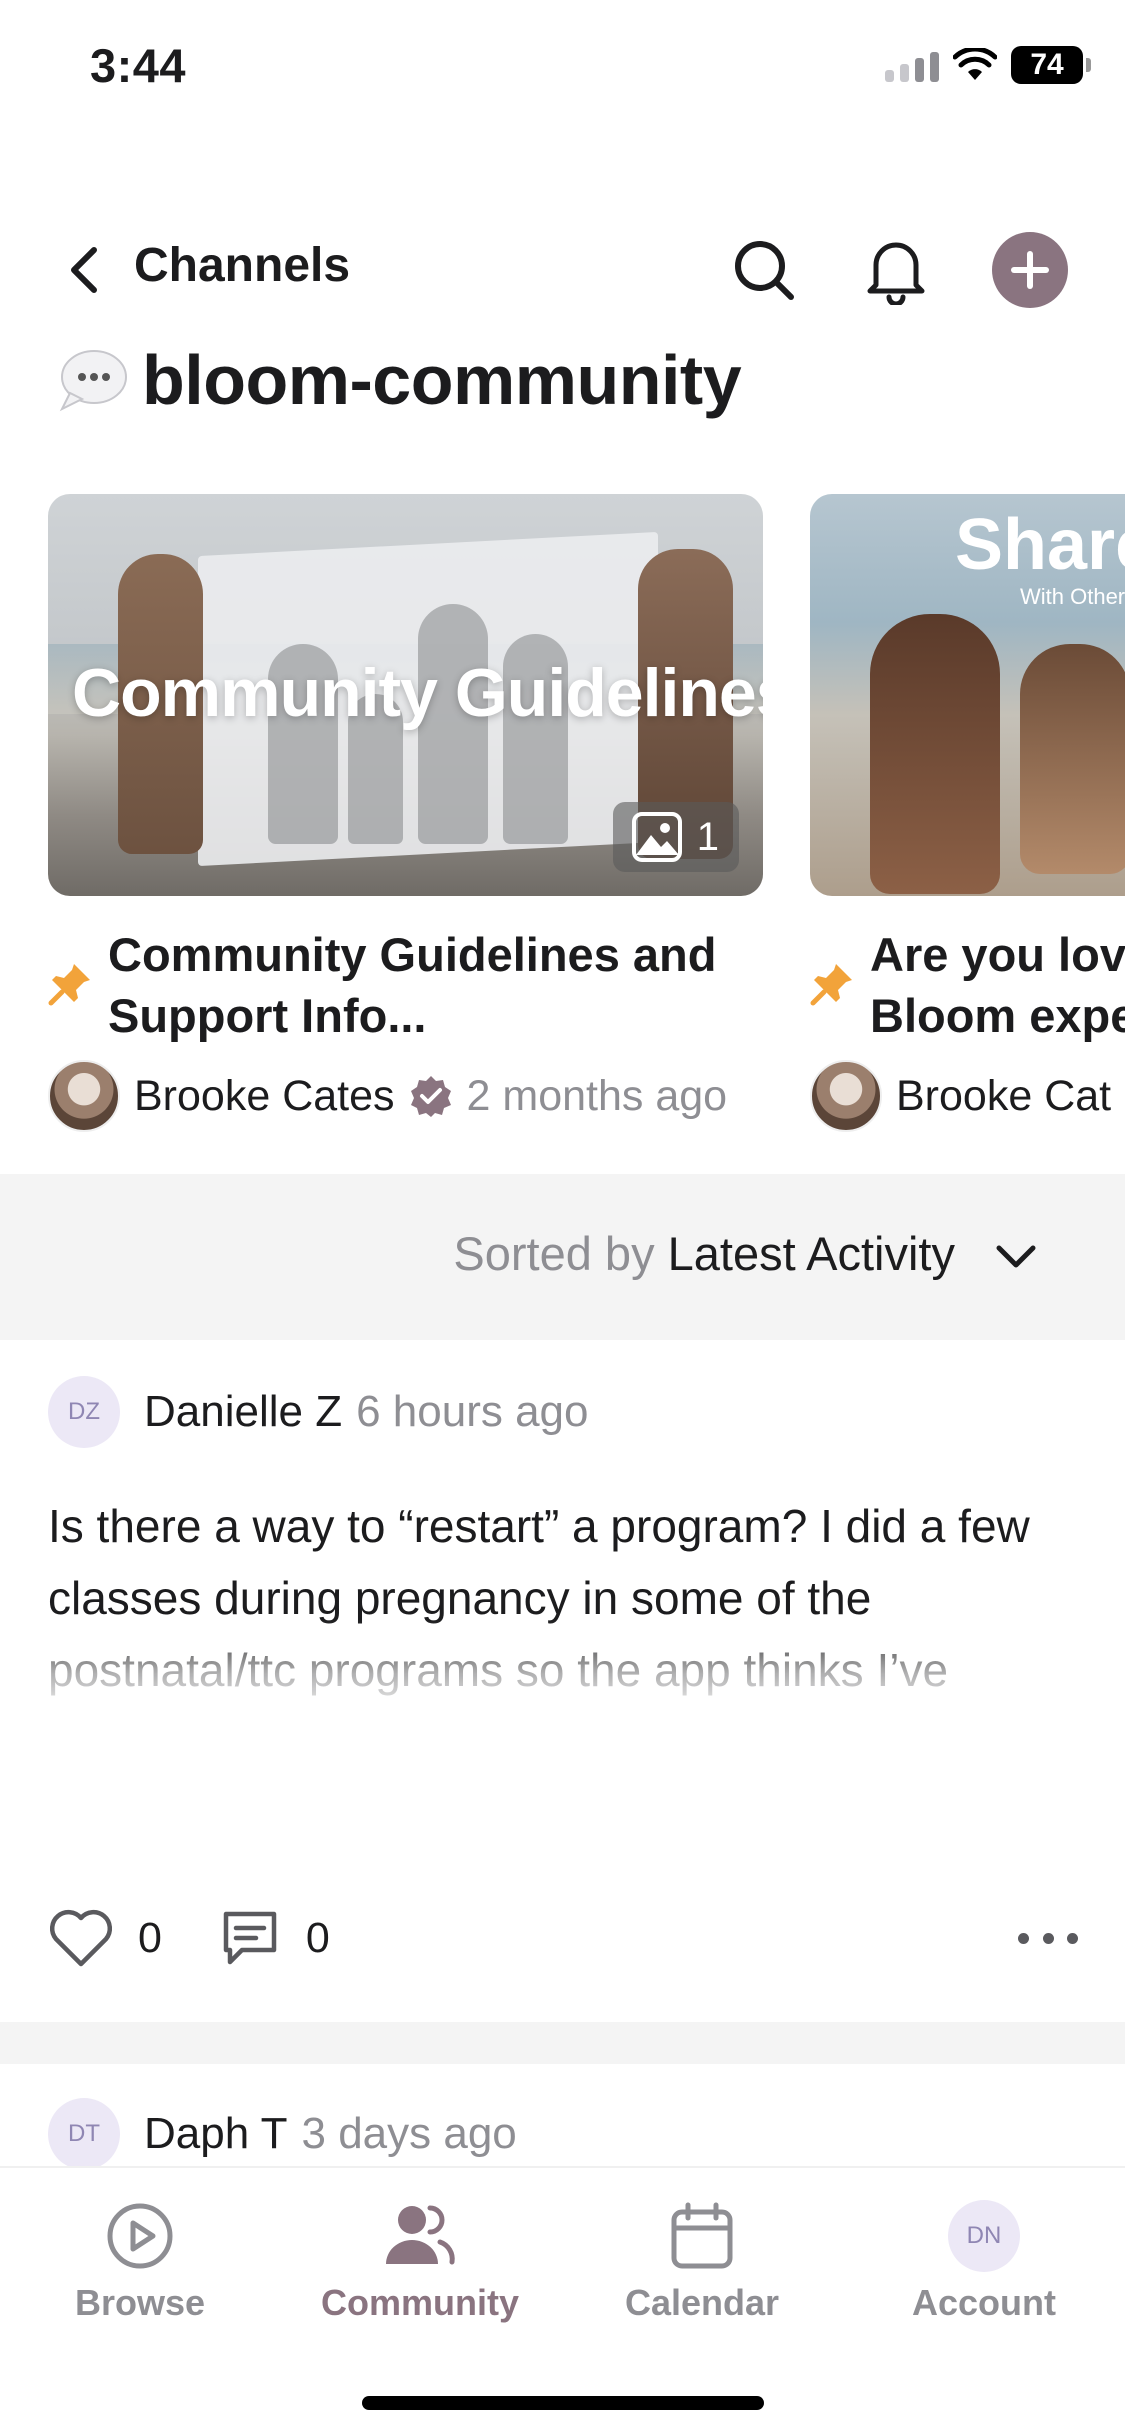 The image size is (1125, 2436). What do you see at coordinates (984, 2302) in the screenshot?
I see `tab-label: Account` at bounding box center [984, 2302].